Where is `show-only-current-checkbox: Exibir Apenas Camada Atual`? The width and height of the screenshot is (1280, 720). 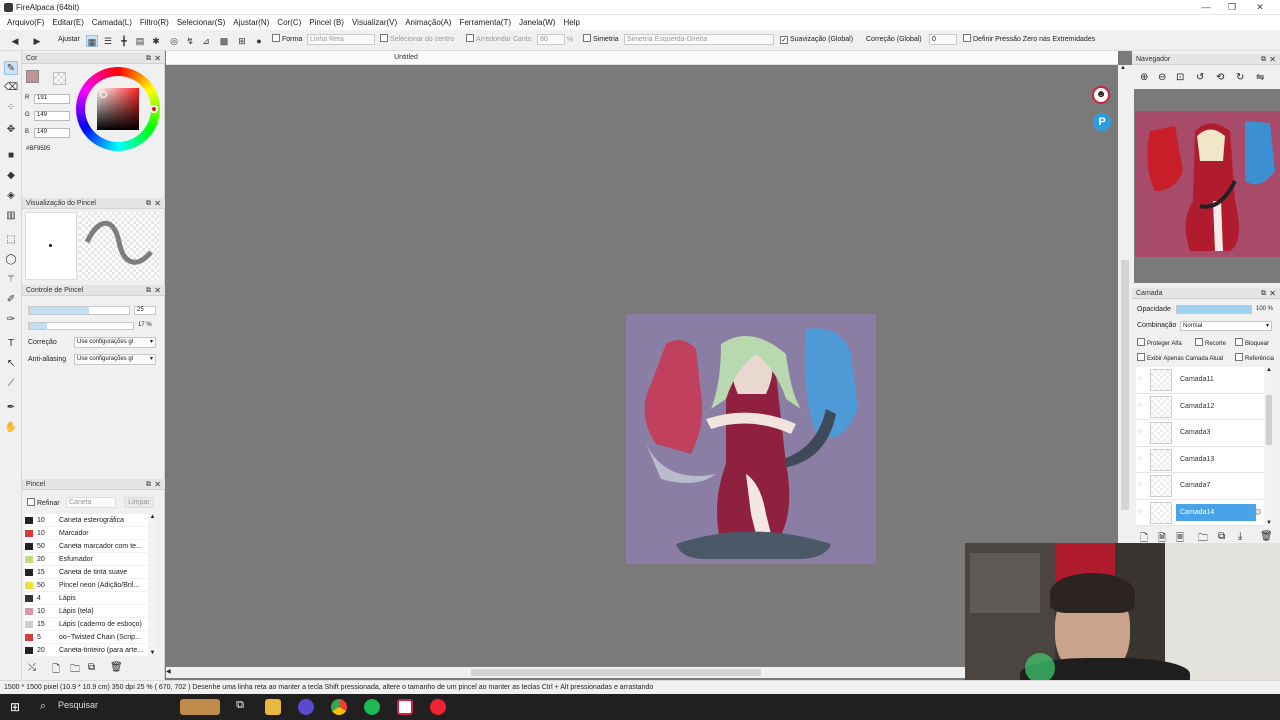 show-only-current-checkbox: Exibir Apenas Camada Atual is located at coordinates (1180, 357).